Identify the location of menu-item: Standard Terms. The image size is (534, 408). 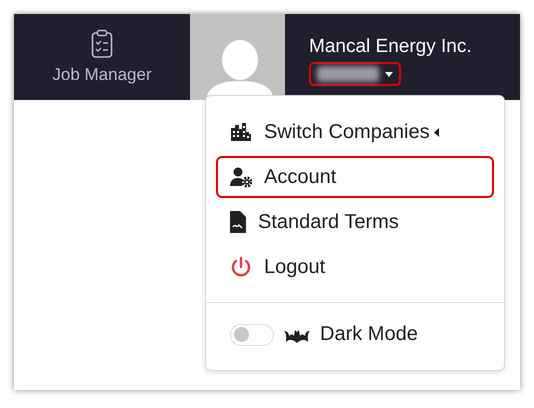
(355, 222).